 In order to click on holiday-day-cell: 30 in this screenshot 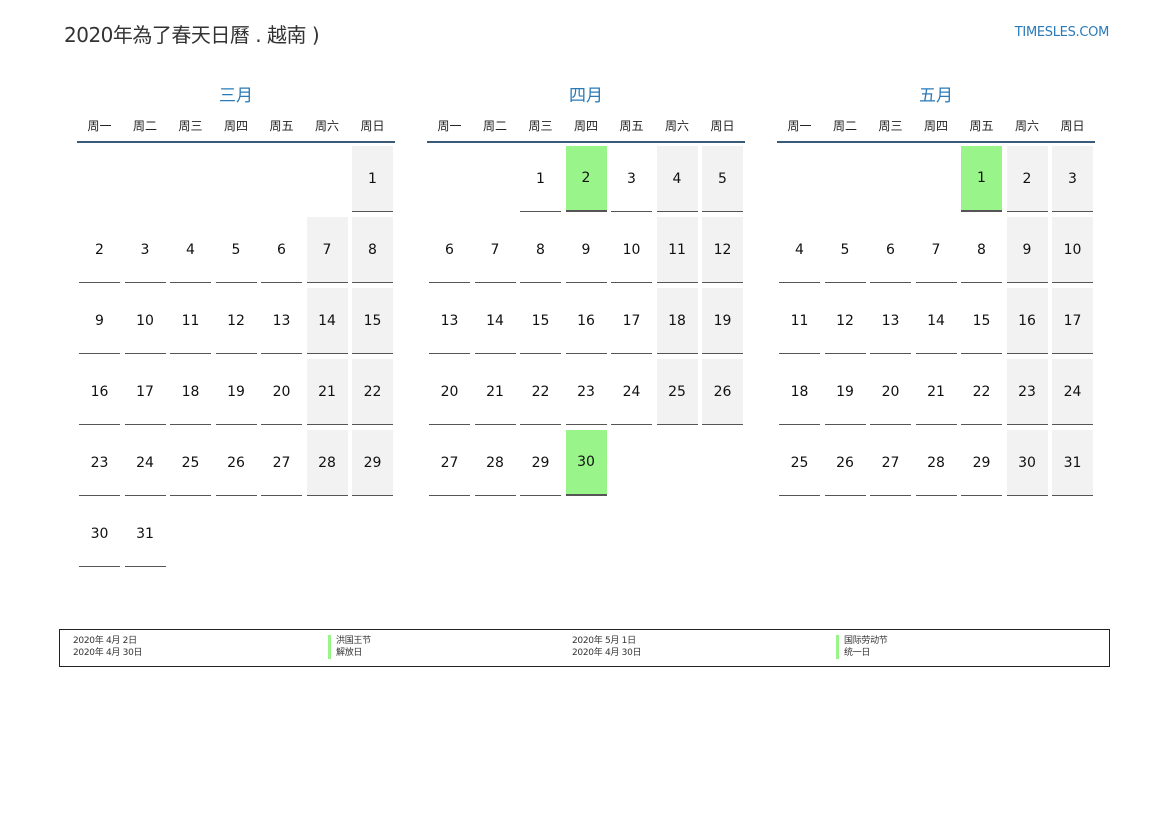, I will do `click(586, 463)`.